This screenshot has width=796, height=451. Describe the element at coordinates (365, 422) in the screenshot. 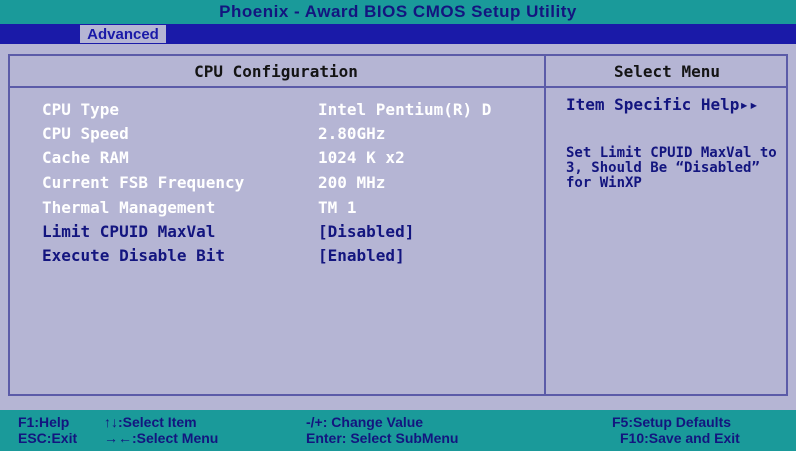

I see `key-change-value: -/+: Change Value` at that location.